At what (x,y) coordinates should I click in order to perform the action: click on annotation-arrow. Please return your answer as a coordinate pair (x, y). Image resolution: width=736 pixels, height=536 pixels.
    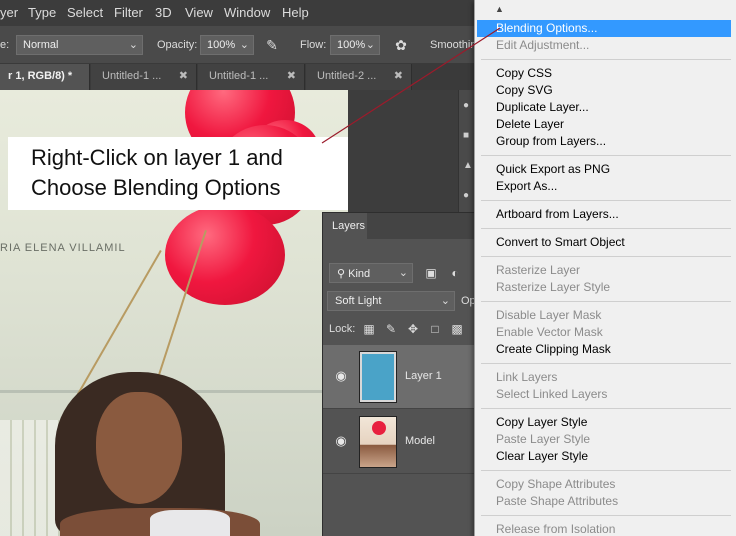
    Looking at the image, I should click on (411, 85).